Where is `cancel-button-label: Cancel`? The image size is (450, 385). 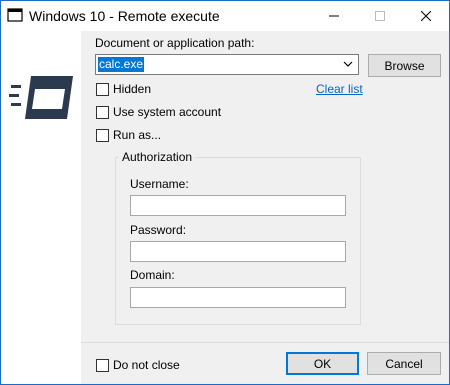
cancel-button-label: Cancel is located at coordinates (404, 363).